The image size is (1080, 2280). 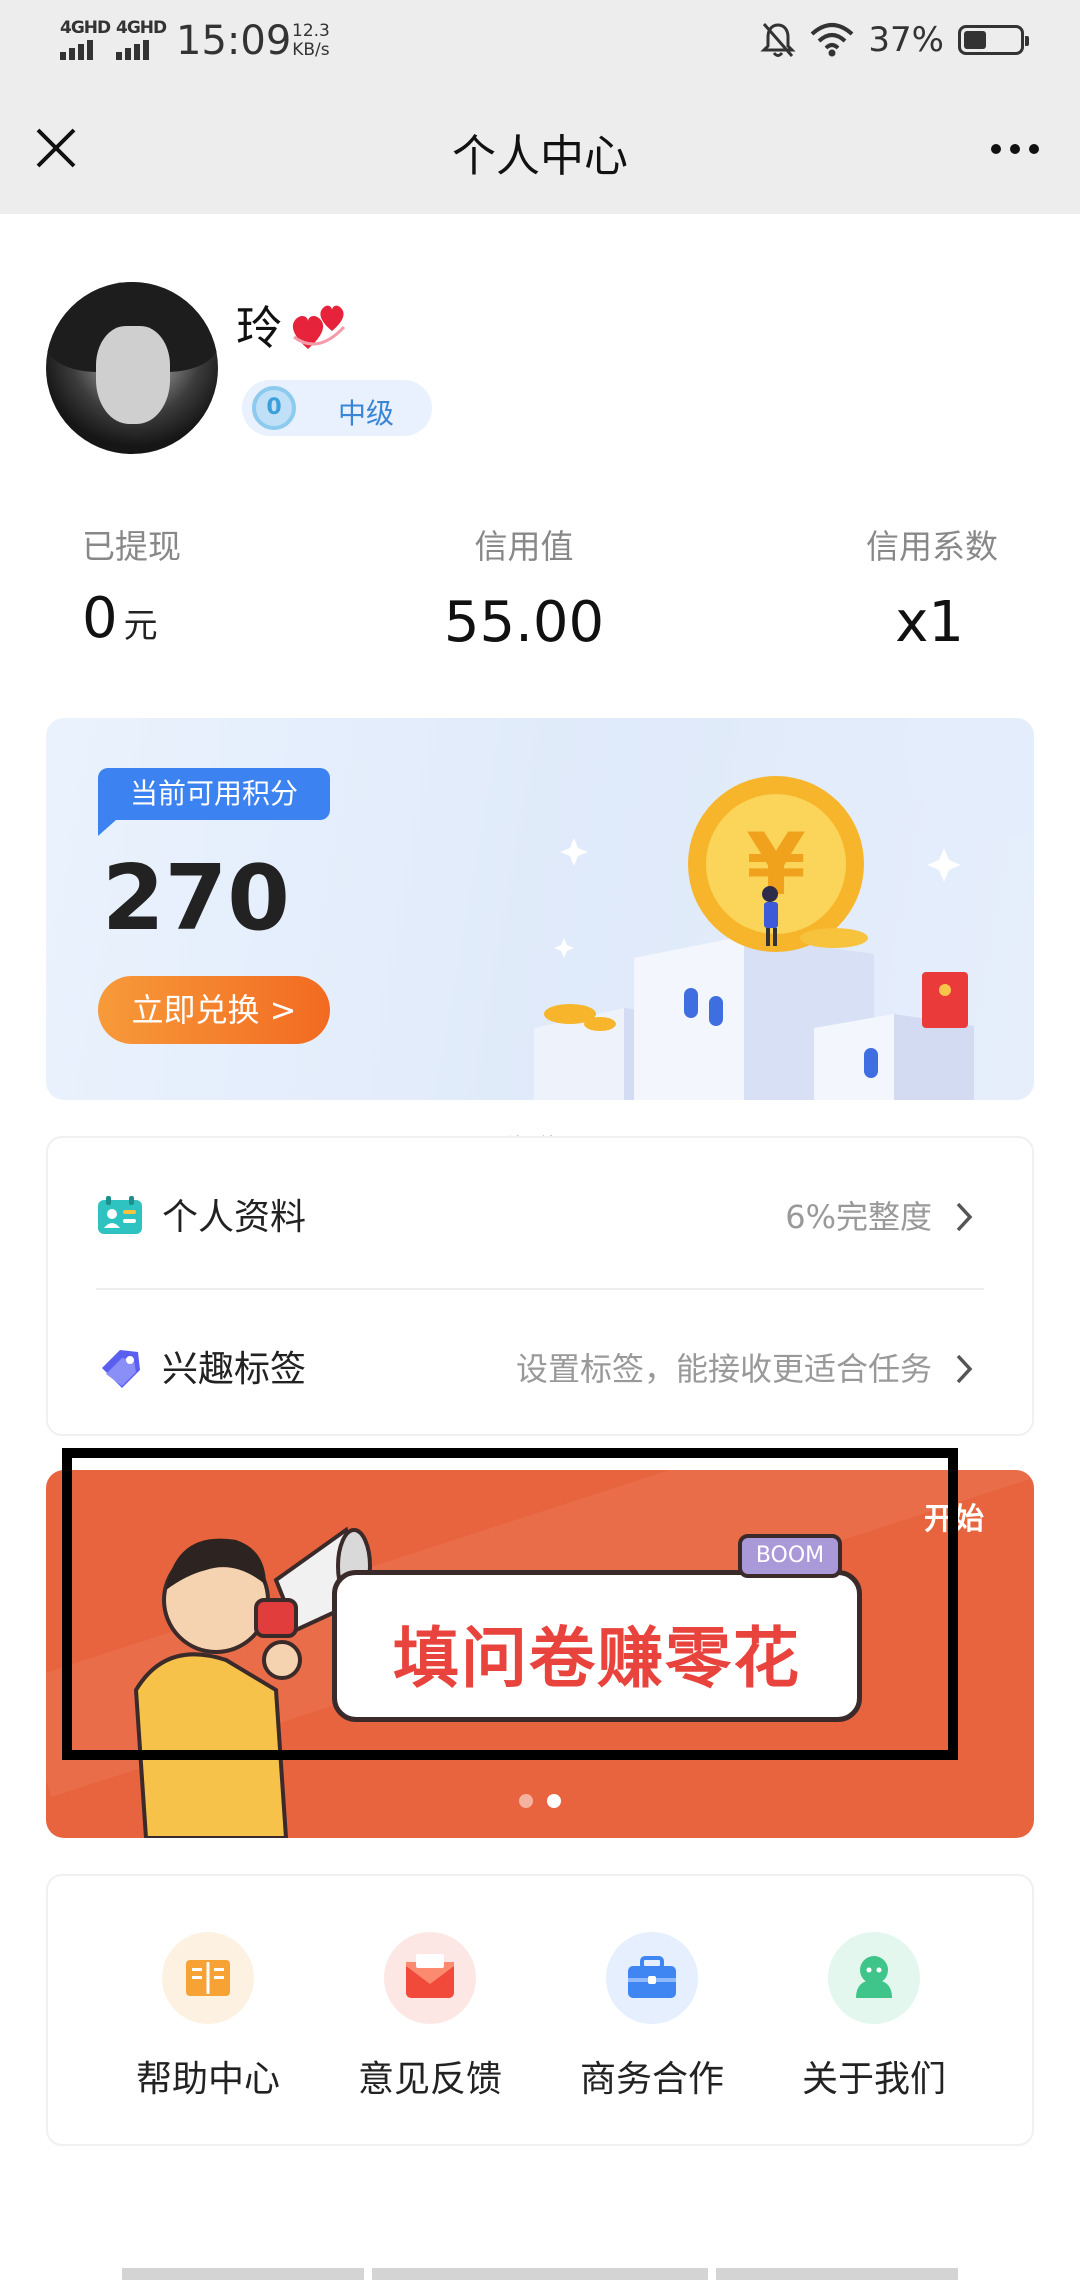 I want to click on points-tag: 当前可用积分, so click(x=214, y=802).